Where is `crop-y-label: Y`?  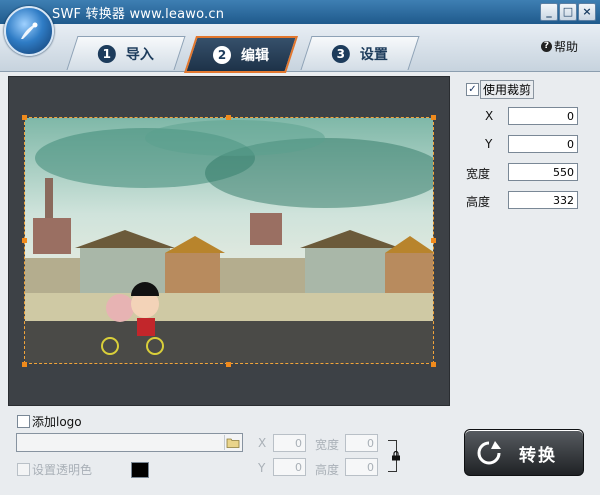
crop-y-label: Y is located at coordinates (489, 144).